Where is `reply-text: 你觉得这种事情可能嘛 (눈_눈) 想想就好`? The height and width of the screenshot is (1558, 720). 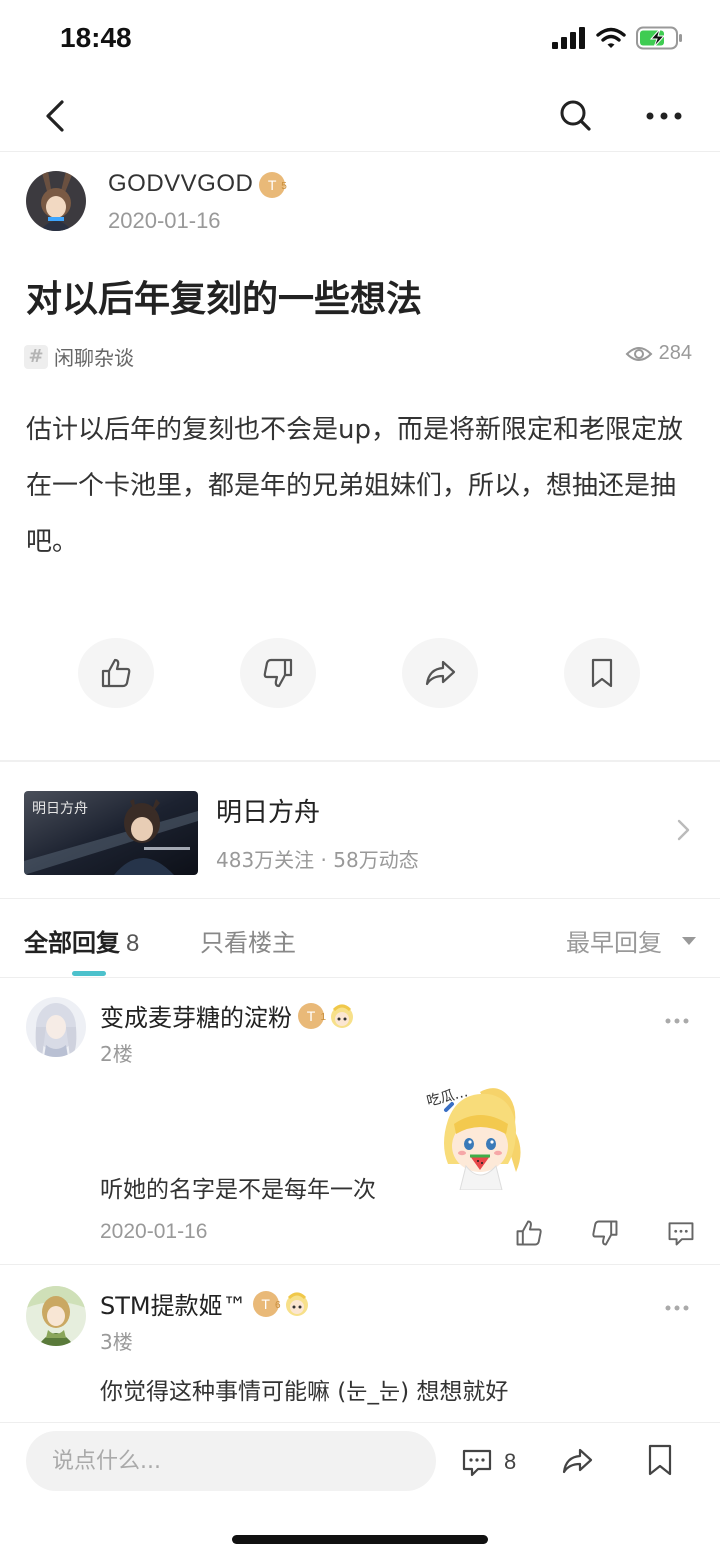 reply-text: 你觉得这种事情可能嘛 (눈_눈) 想想就好 is located at coordinates (304, 1392).